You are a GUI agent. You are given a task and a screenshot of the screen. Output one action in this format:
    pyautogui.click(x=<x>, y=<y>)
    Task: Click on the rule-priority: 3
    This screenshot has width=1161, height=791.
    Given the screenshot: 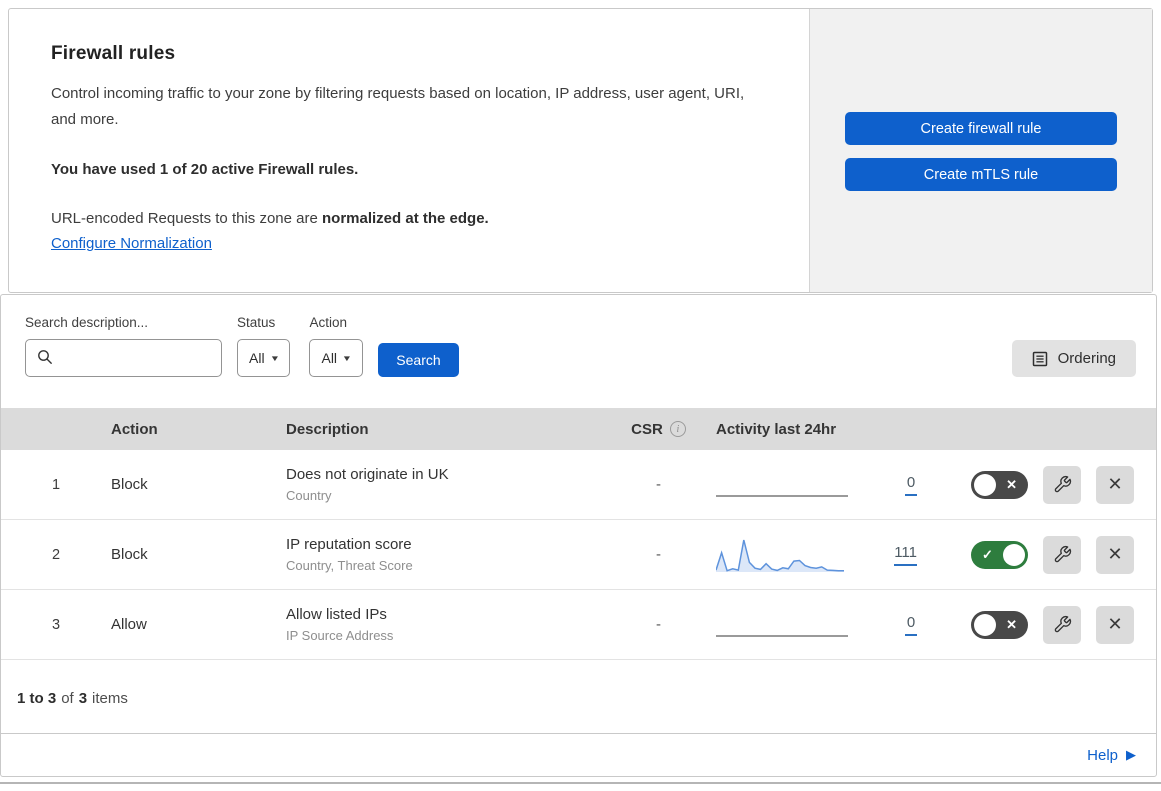 What is the action you would take?
    pyautogui.click(x=56, y=624)
    